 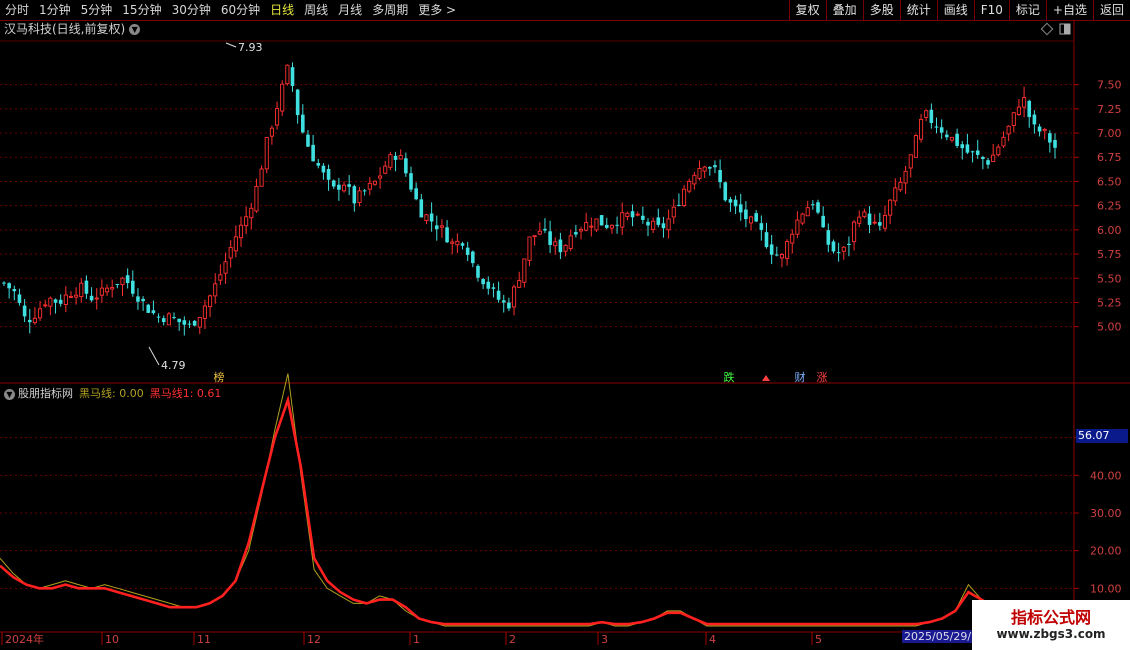 What do you see at coordinates (1102, 436) in the screenshot?
I see `current-value-badge: 56.07` at bounding box center [1102, 436].